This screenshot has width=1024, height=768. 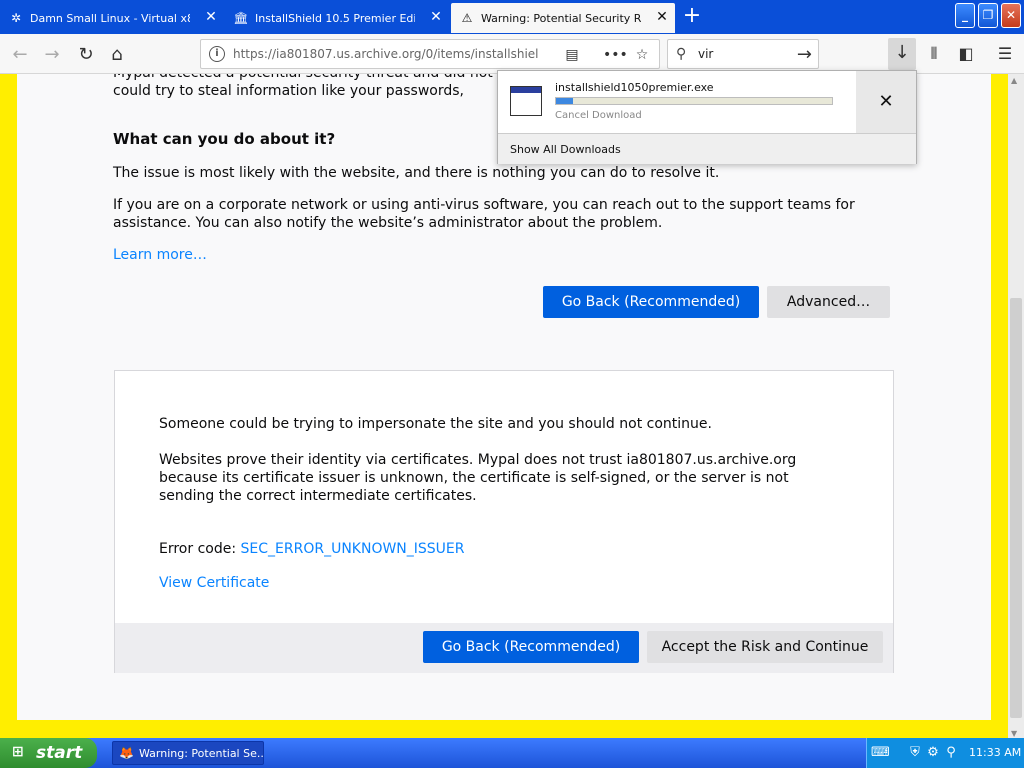 What do you see at coordinates (707, 148) in the screenshot?
I see `downloads-footer: Show All Downloads` at bounding box center [707, 148].